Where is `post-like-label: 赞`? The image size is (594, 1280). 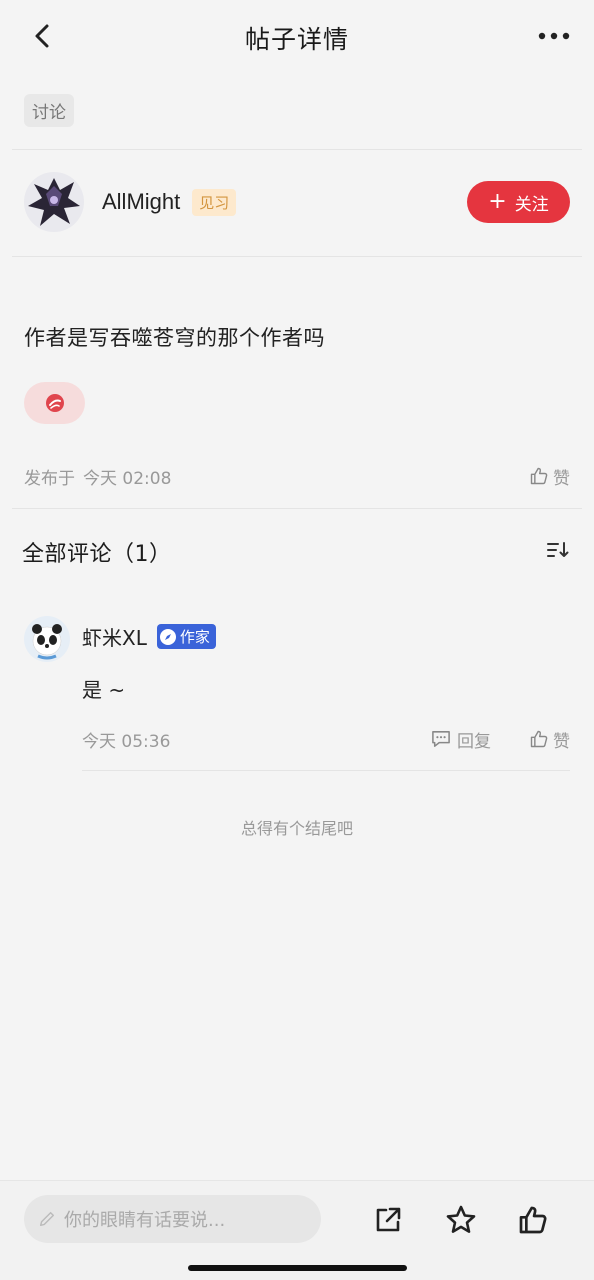 post-like-label: 赞 is located at coordinates (561, 478).